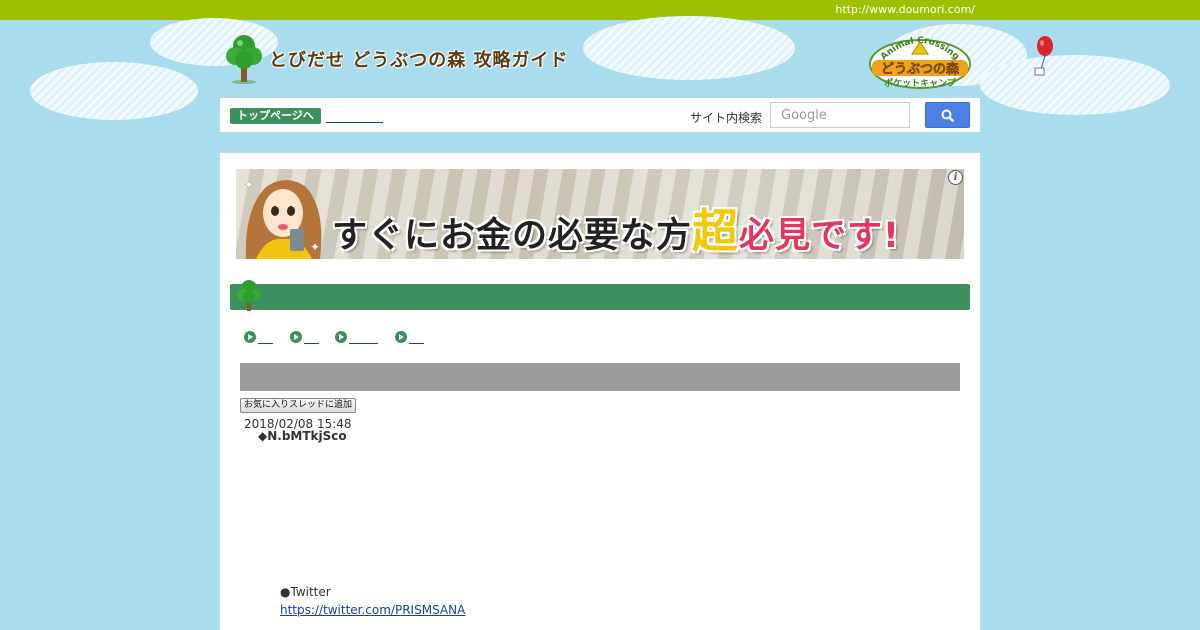 This screenshot has height=630, width=1200. I want to click on info-icon: i, so click(955, 177).